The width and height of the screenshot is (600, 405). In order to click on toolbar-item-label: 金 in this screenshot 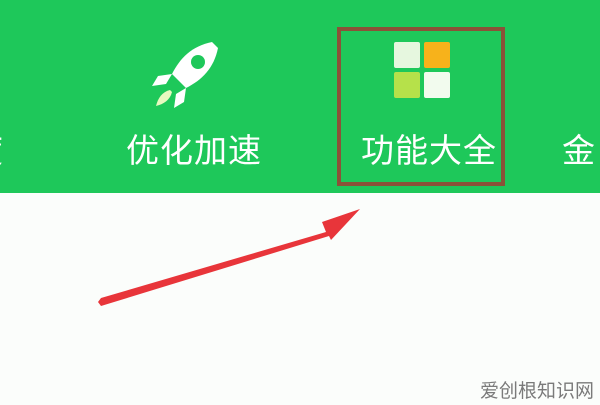, I will do `click(579, 150)`.